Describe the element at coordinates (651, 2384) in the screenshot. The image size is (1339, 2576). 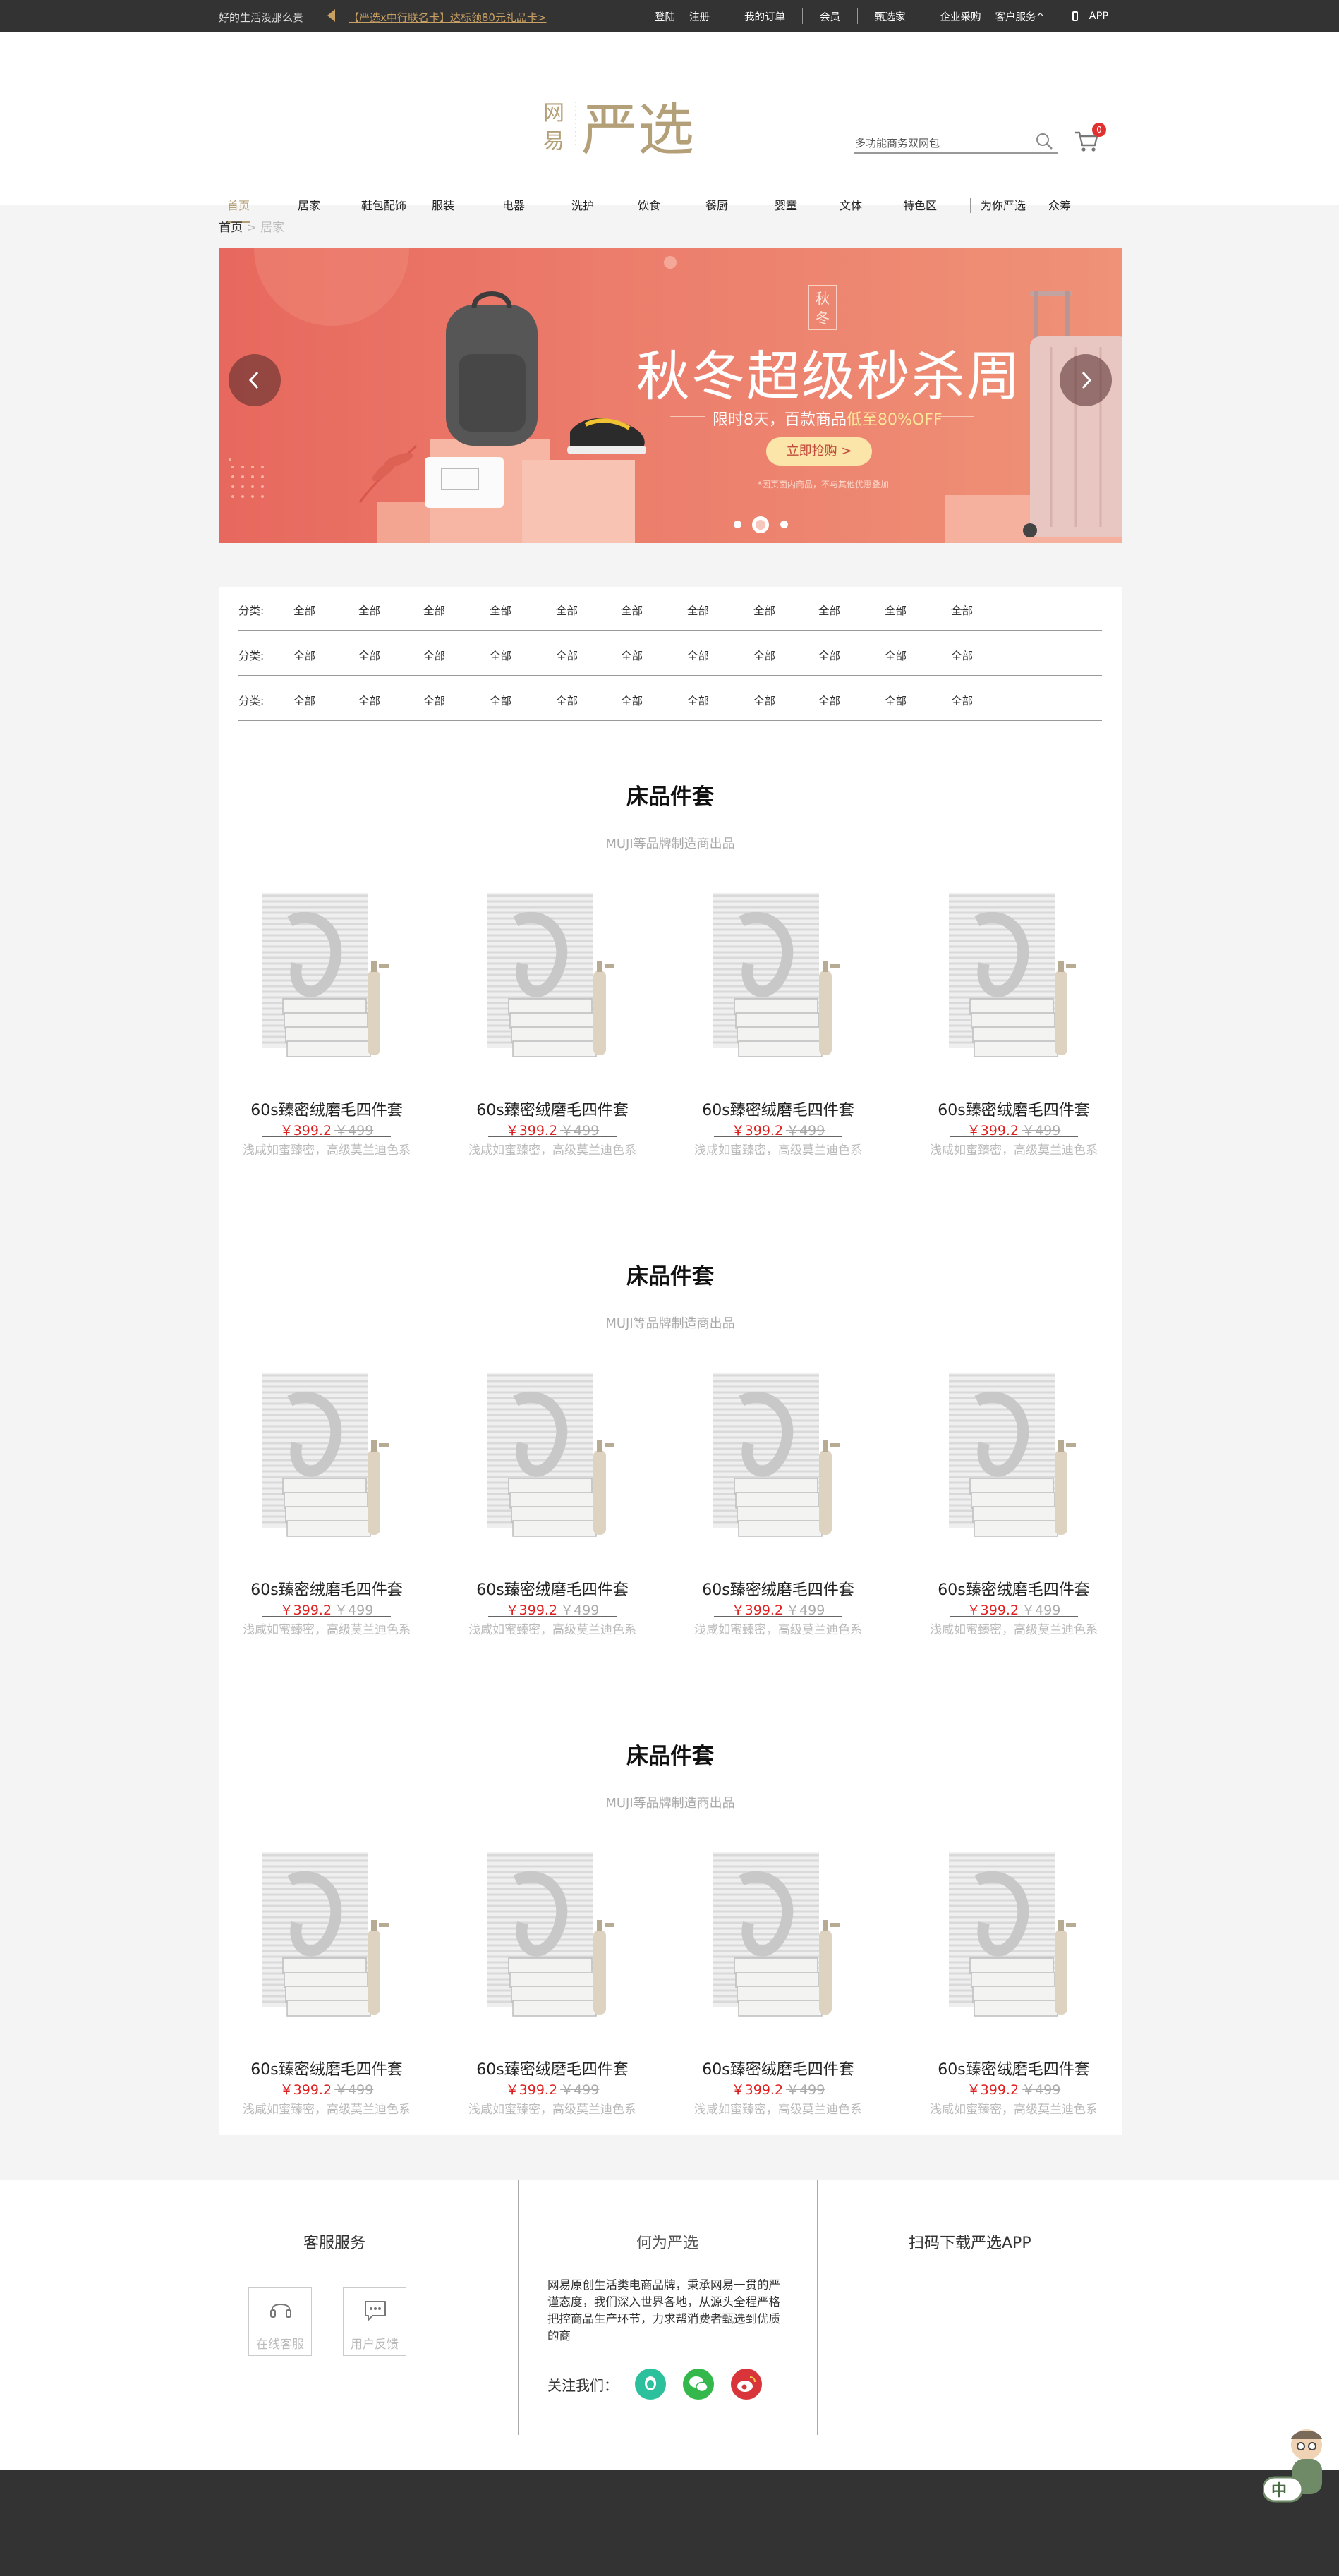
I see `qq-icon` at that location.